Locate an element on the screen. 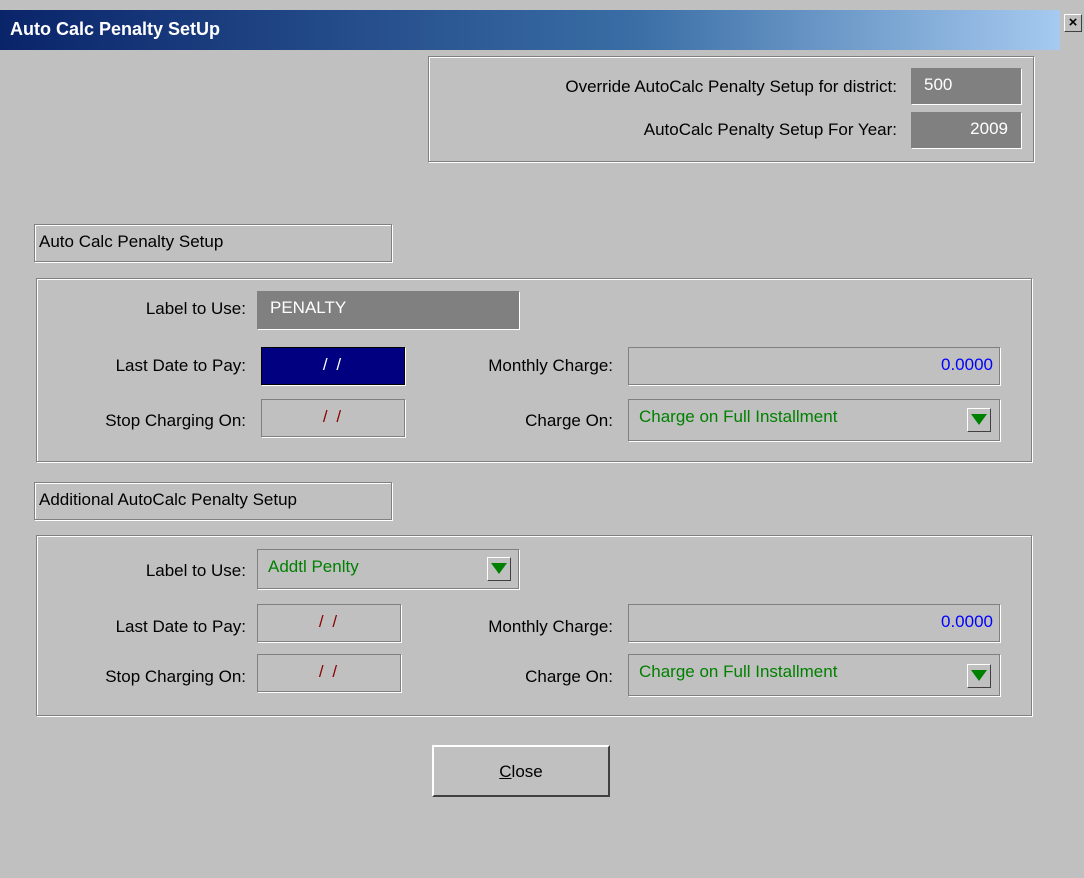 Image resolution: width=1084 pixels, height=878 pixels. s2-last-date-label: Last Date to Pay: is located at coordinates (180, 626).